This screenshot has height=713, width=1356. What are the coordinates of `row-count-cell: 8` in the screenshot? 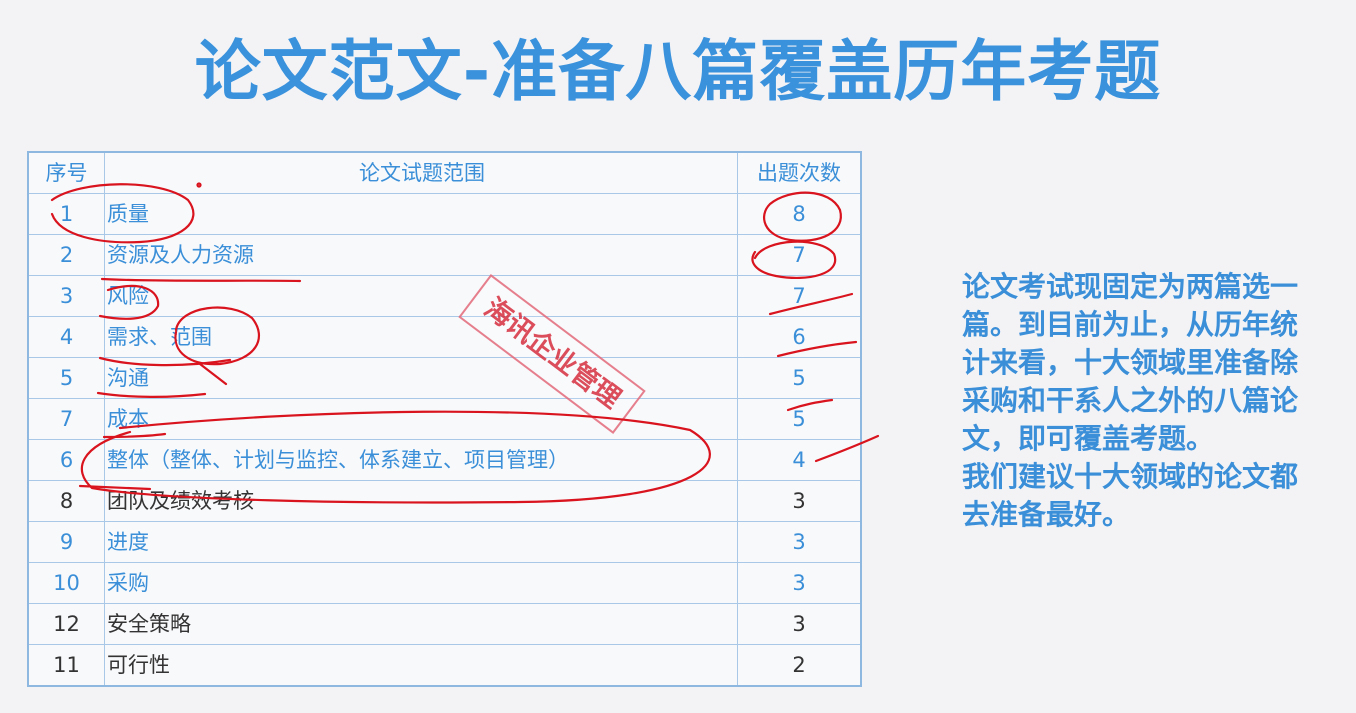 It's located at (799, 214).